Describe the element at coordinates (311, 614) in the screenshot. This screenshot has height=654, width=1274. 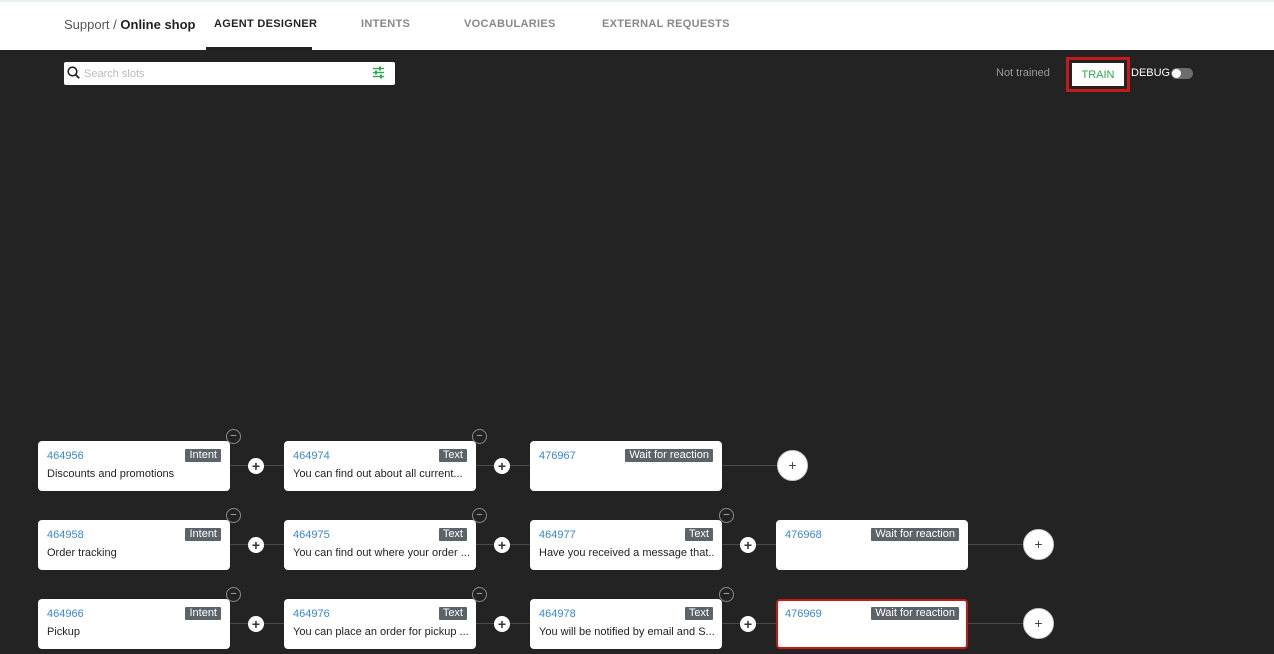
I see `slot-id: 464976` at that location.